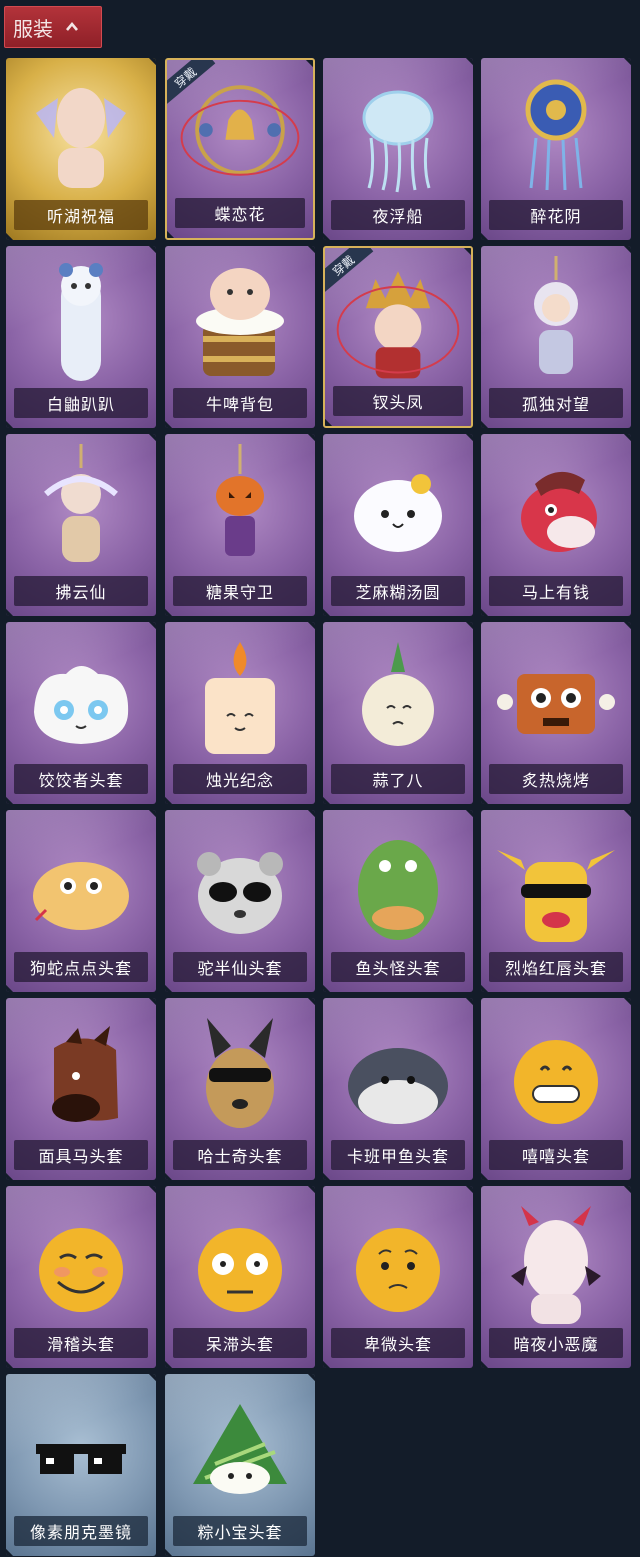 The height and width of the screenshot is (1557, 640). Describe the element at coordinates (398, 779) in the screenshot. I see `costume-name: 蒜了八` at that location.